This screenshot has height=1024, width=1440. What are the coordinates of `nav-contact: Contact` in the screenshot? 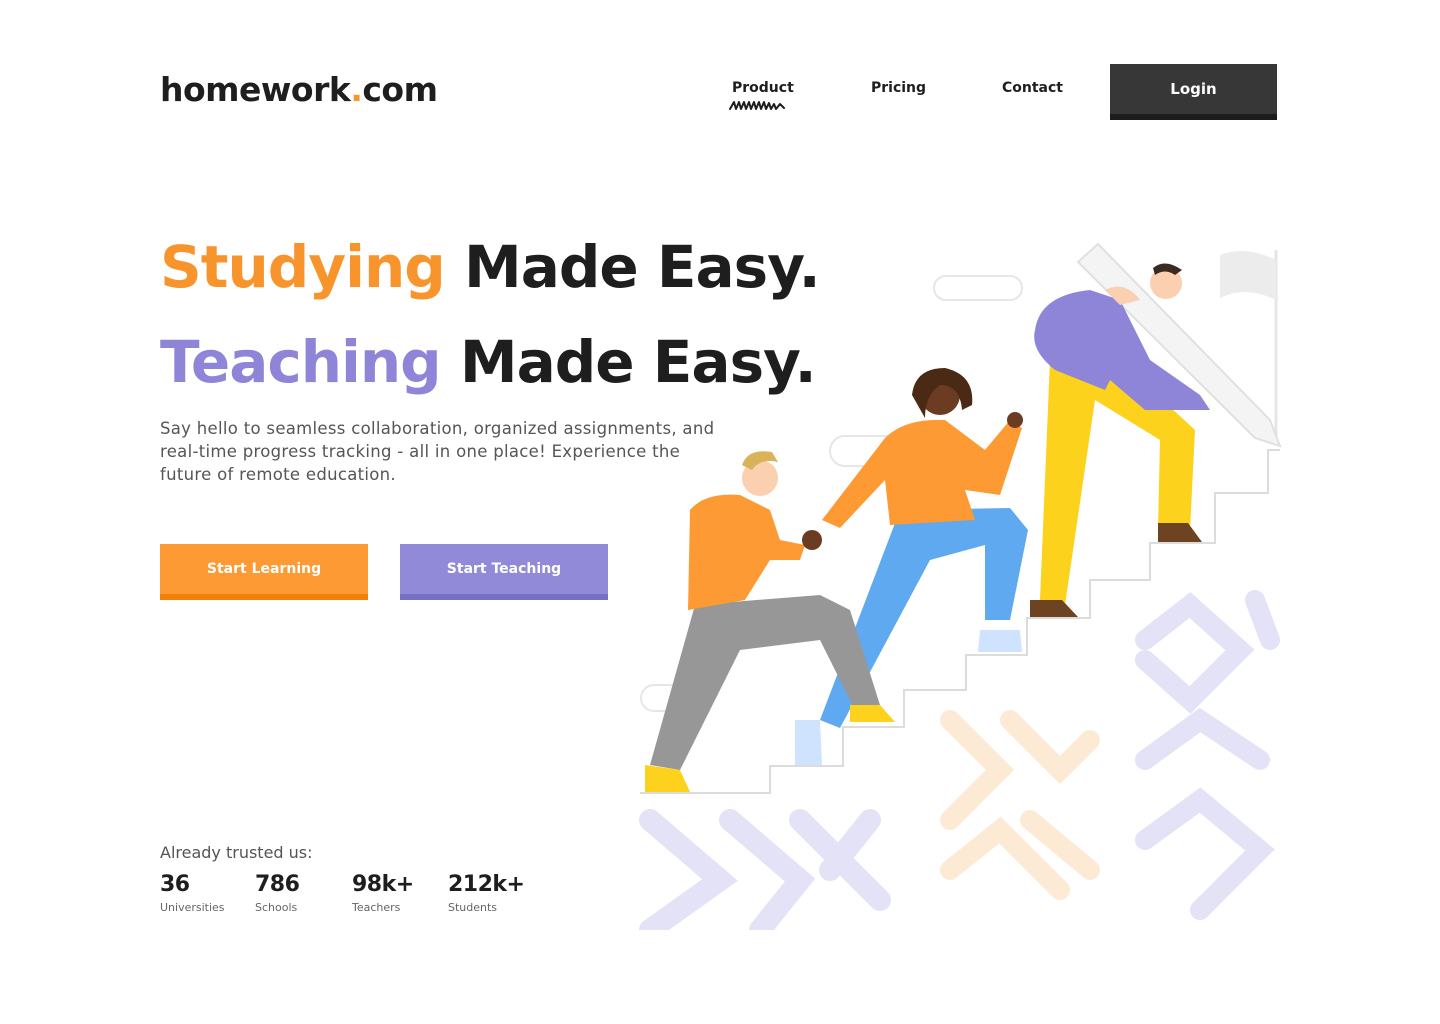 It's located at (1032, 88).